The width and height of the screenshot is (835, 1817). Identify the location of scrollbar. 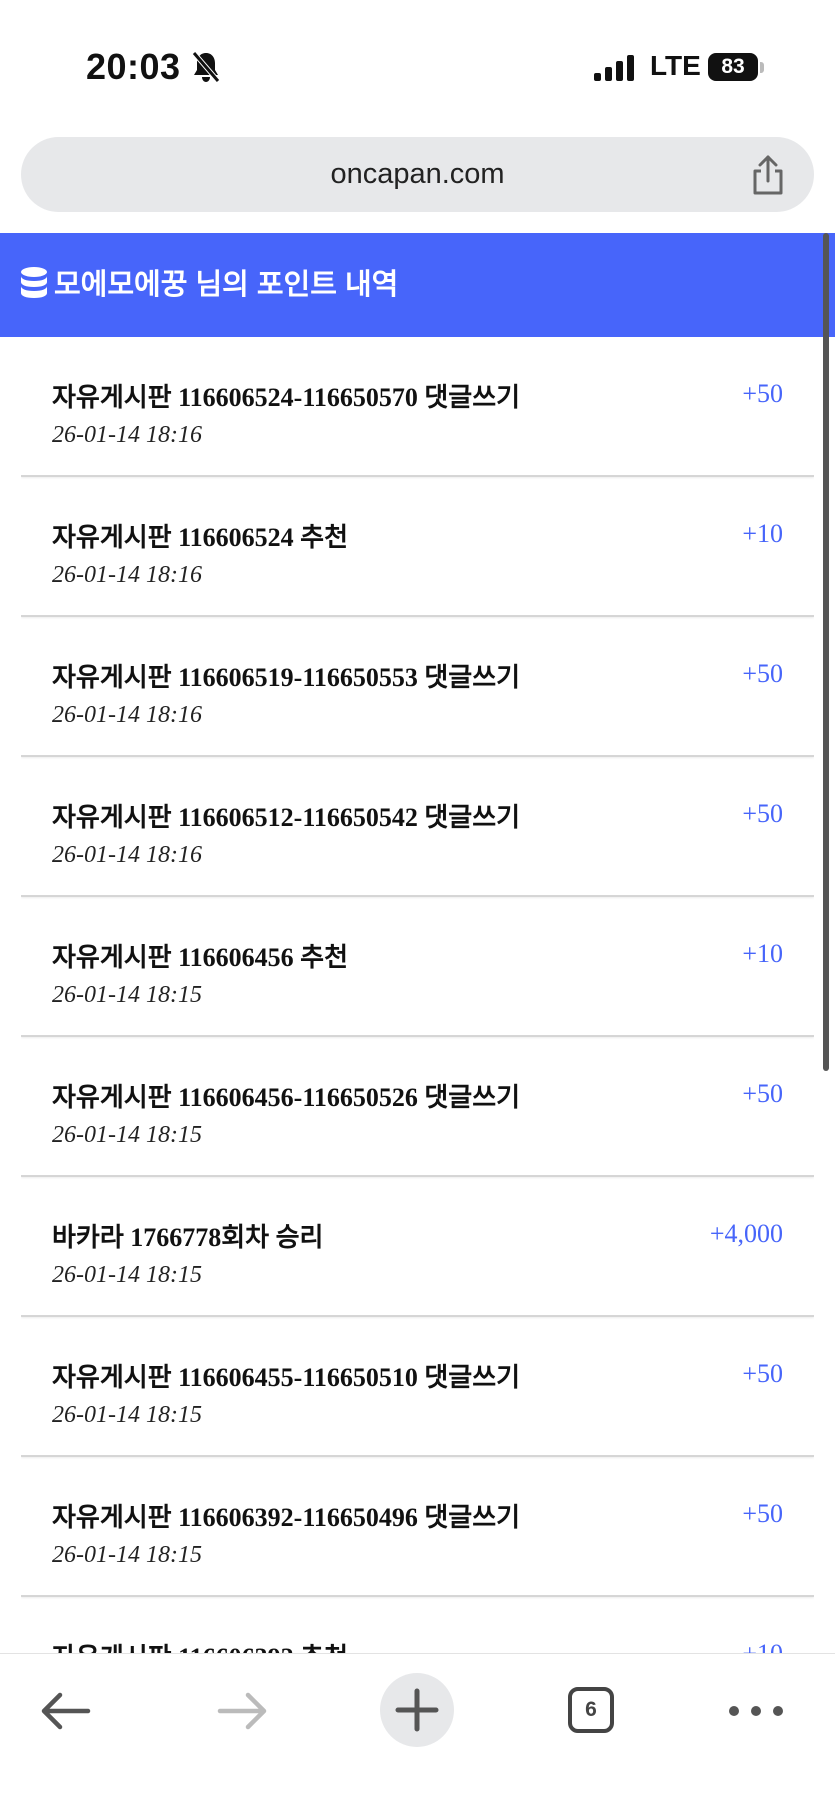
(826, 652).